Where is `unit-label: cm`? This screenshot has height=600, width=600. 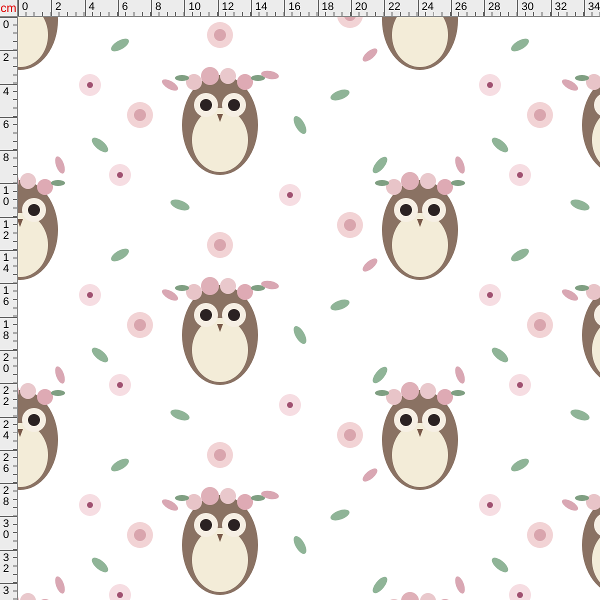 unit-label: cm is located at coordinates (9, 8).